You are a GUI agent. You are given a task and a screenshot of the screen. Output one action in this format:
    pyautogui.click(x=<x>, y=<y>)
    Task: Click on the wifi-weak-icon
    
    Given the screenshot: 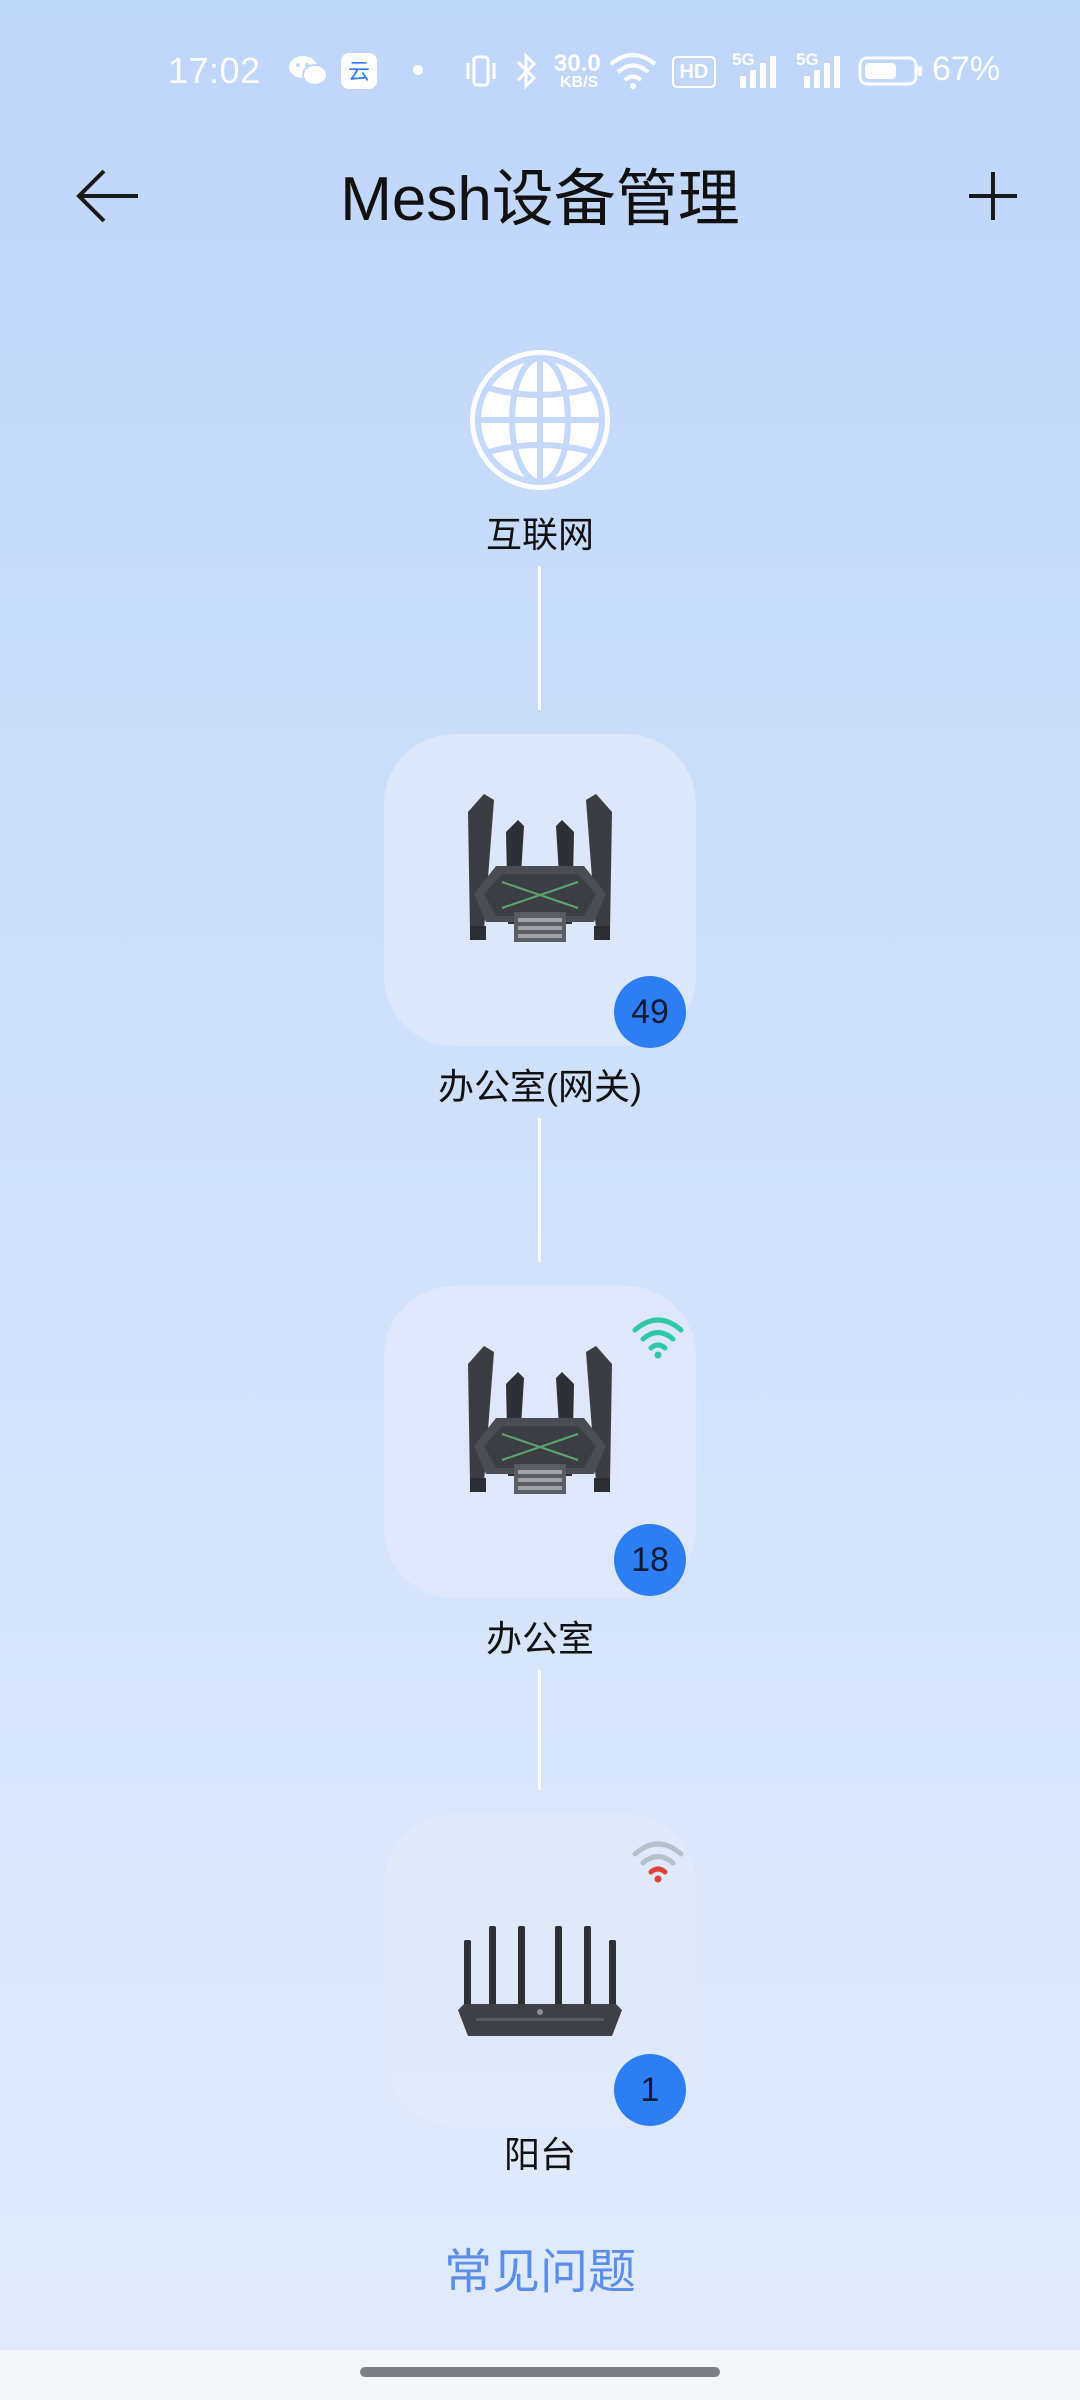 What is the action you would take?
    pyautogui.click(x=658, y=1862)
    